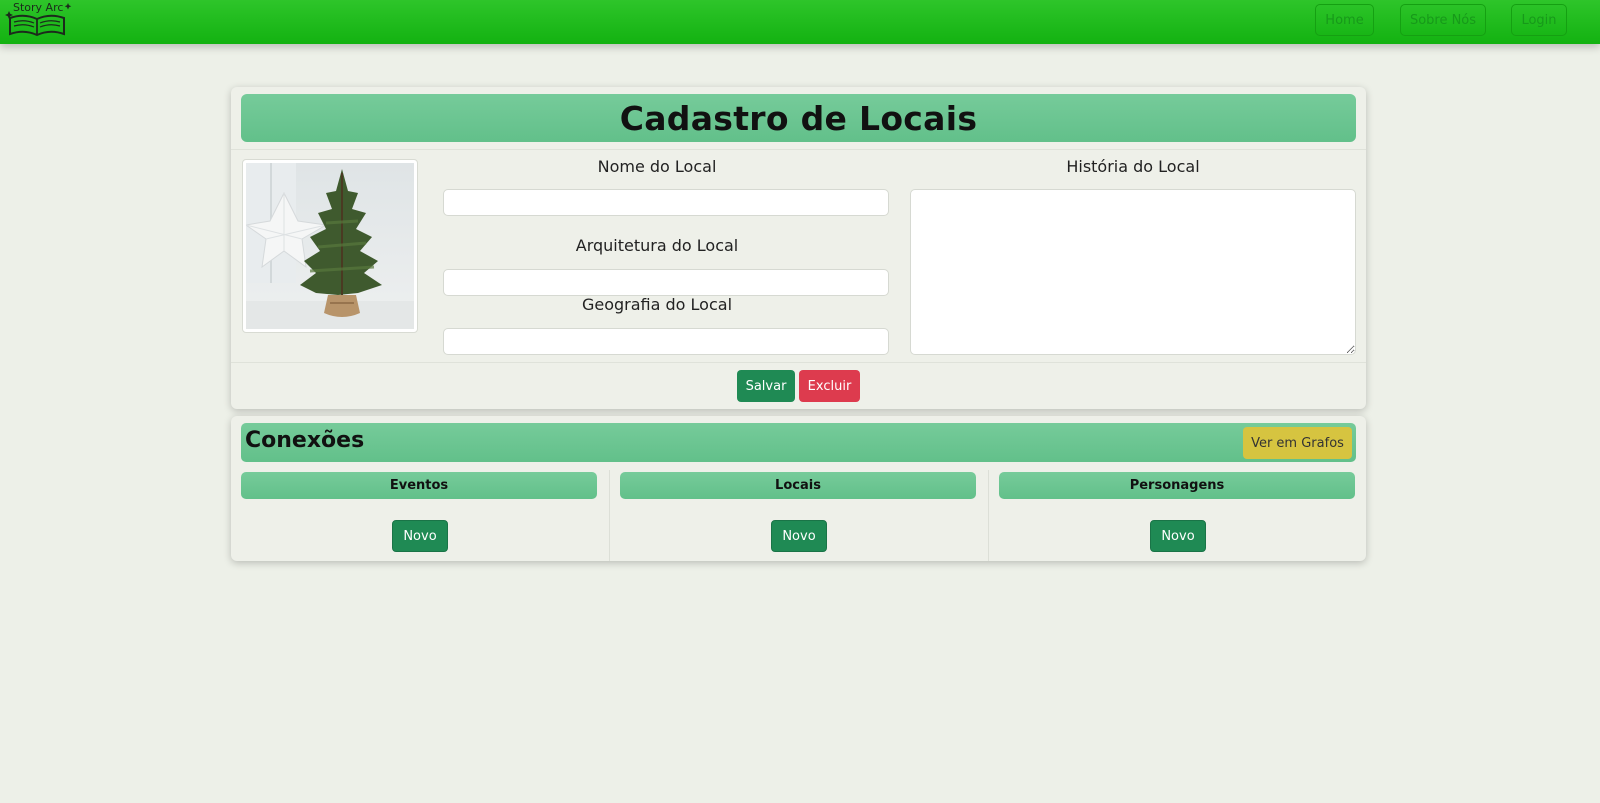  What do you see at coordinates (1344, 20) in the screenshot?
I see `nav-home-button: Home` at bounding box center [1344, 20].